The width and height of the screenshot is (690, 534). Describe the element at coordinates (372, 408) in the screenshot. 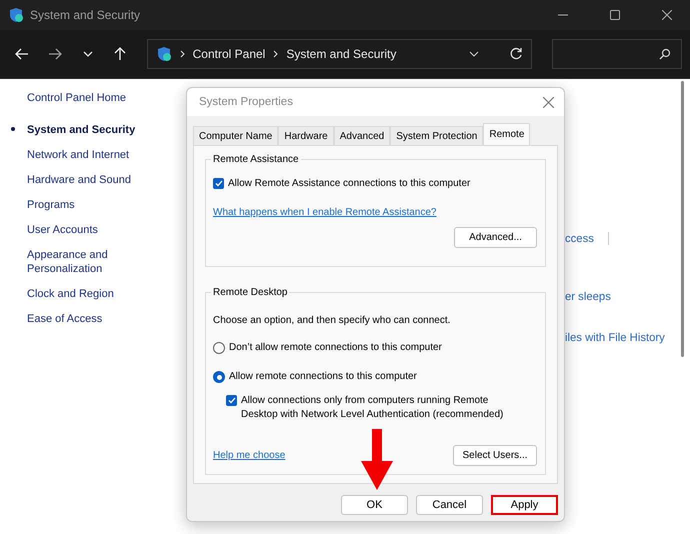

I see `checkbox-label: Allow connections only from computers running Remote Desktop with Network Level Authentication (recommended)` at that location.